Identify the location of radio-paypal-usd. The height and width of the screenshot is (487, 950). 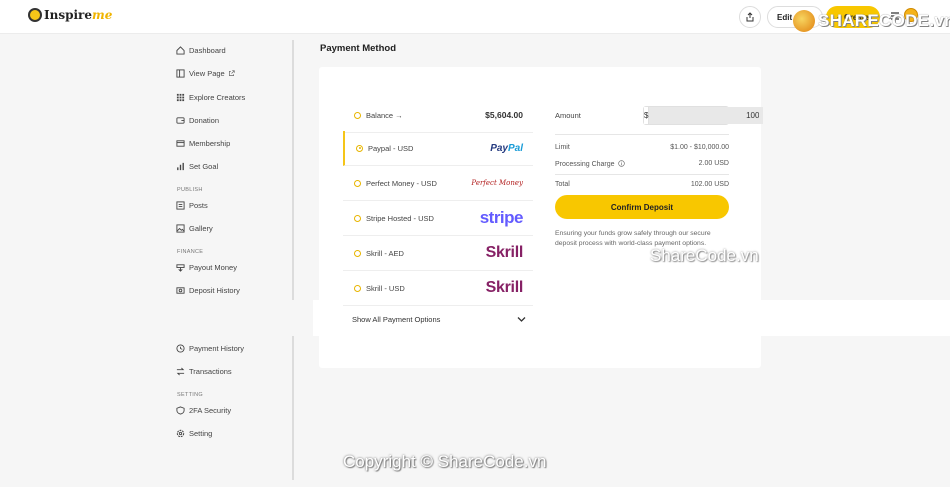
(359, 148).